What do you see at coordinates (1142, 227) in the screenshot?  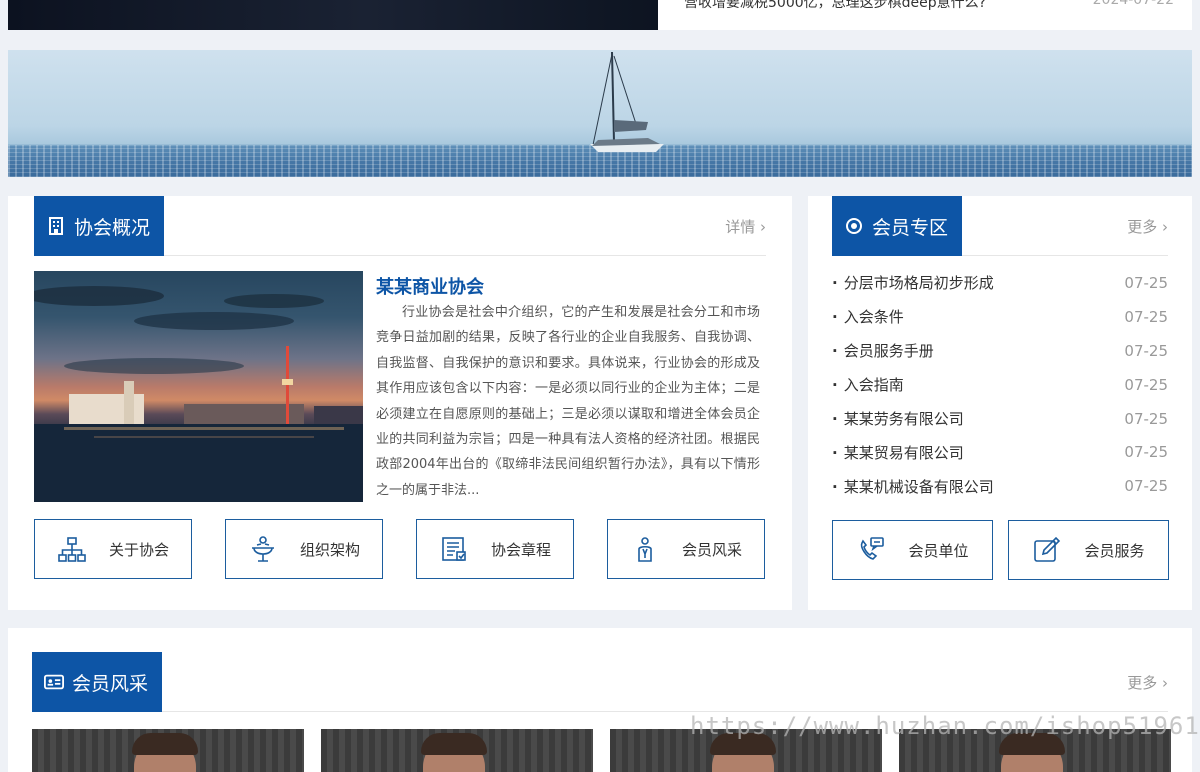 I see `member-more-label: 更多` at bounding box center [1142, 227].